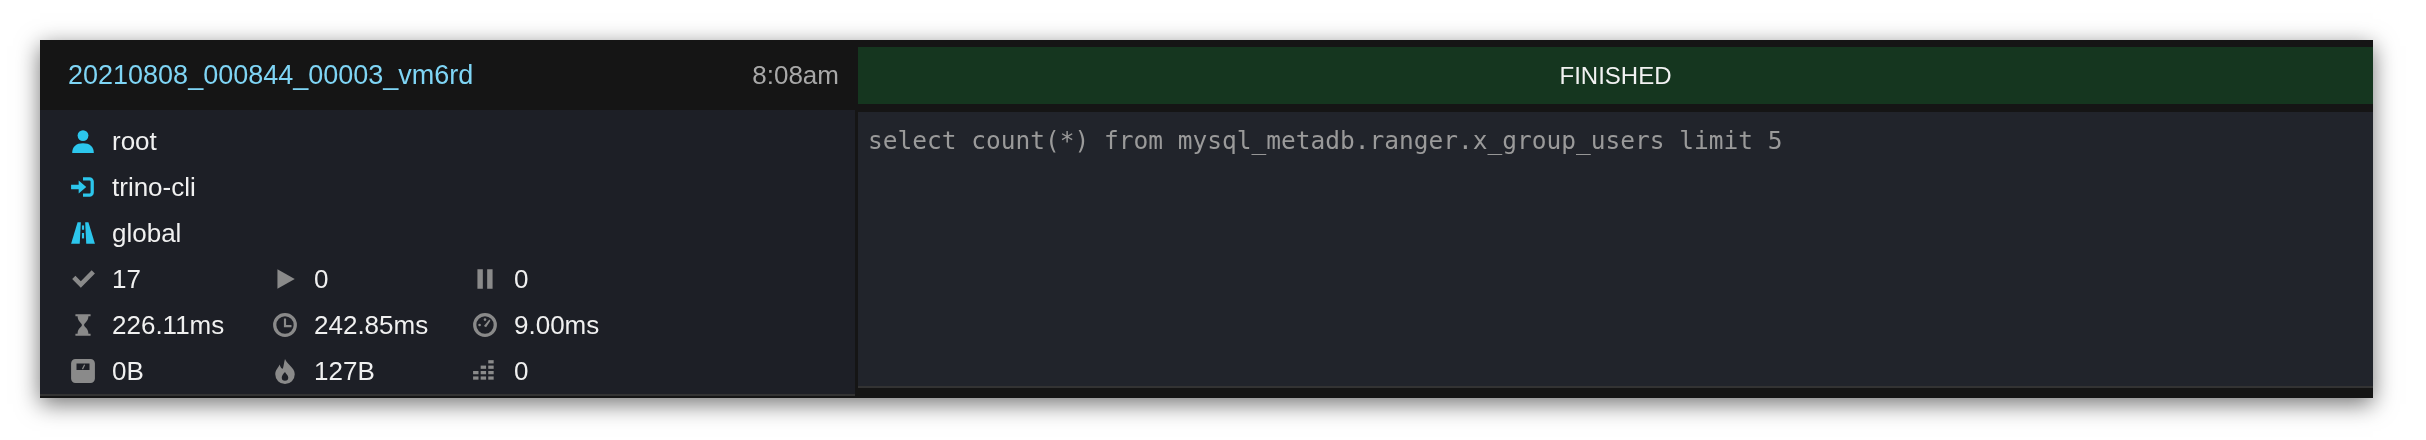  I want to click on detail-text: root, so click(134, 141).